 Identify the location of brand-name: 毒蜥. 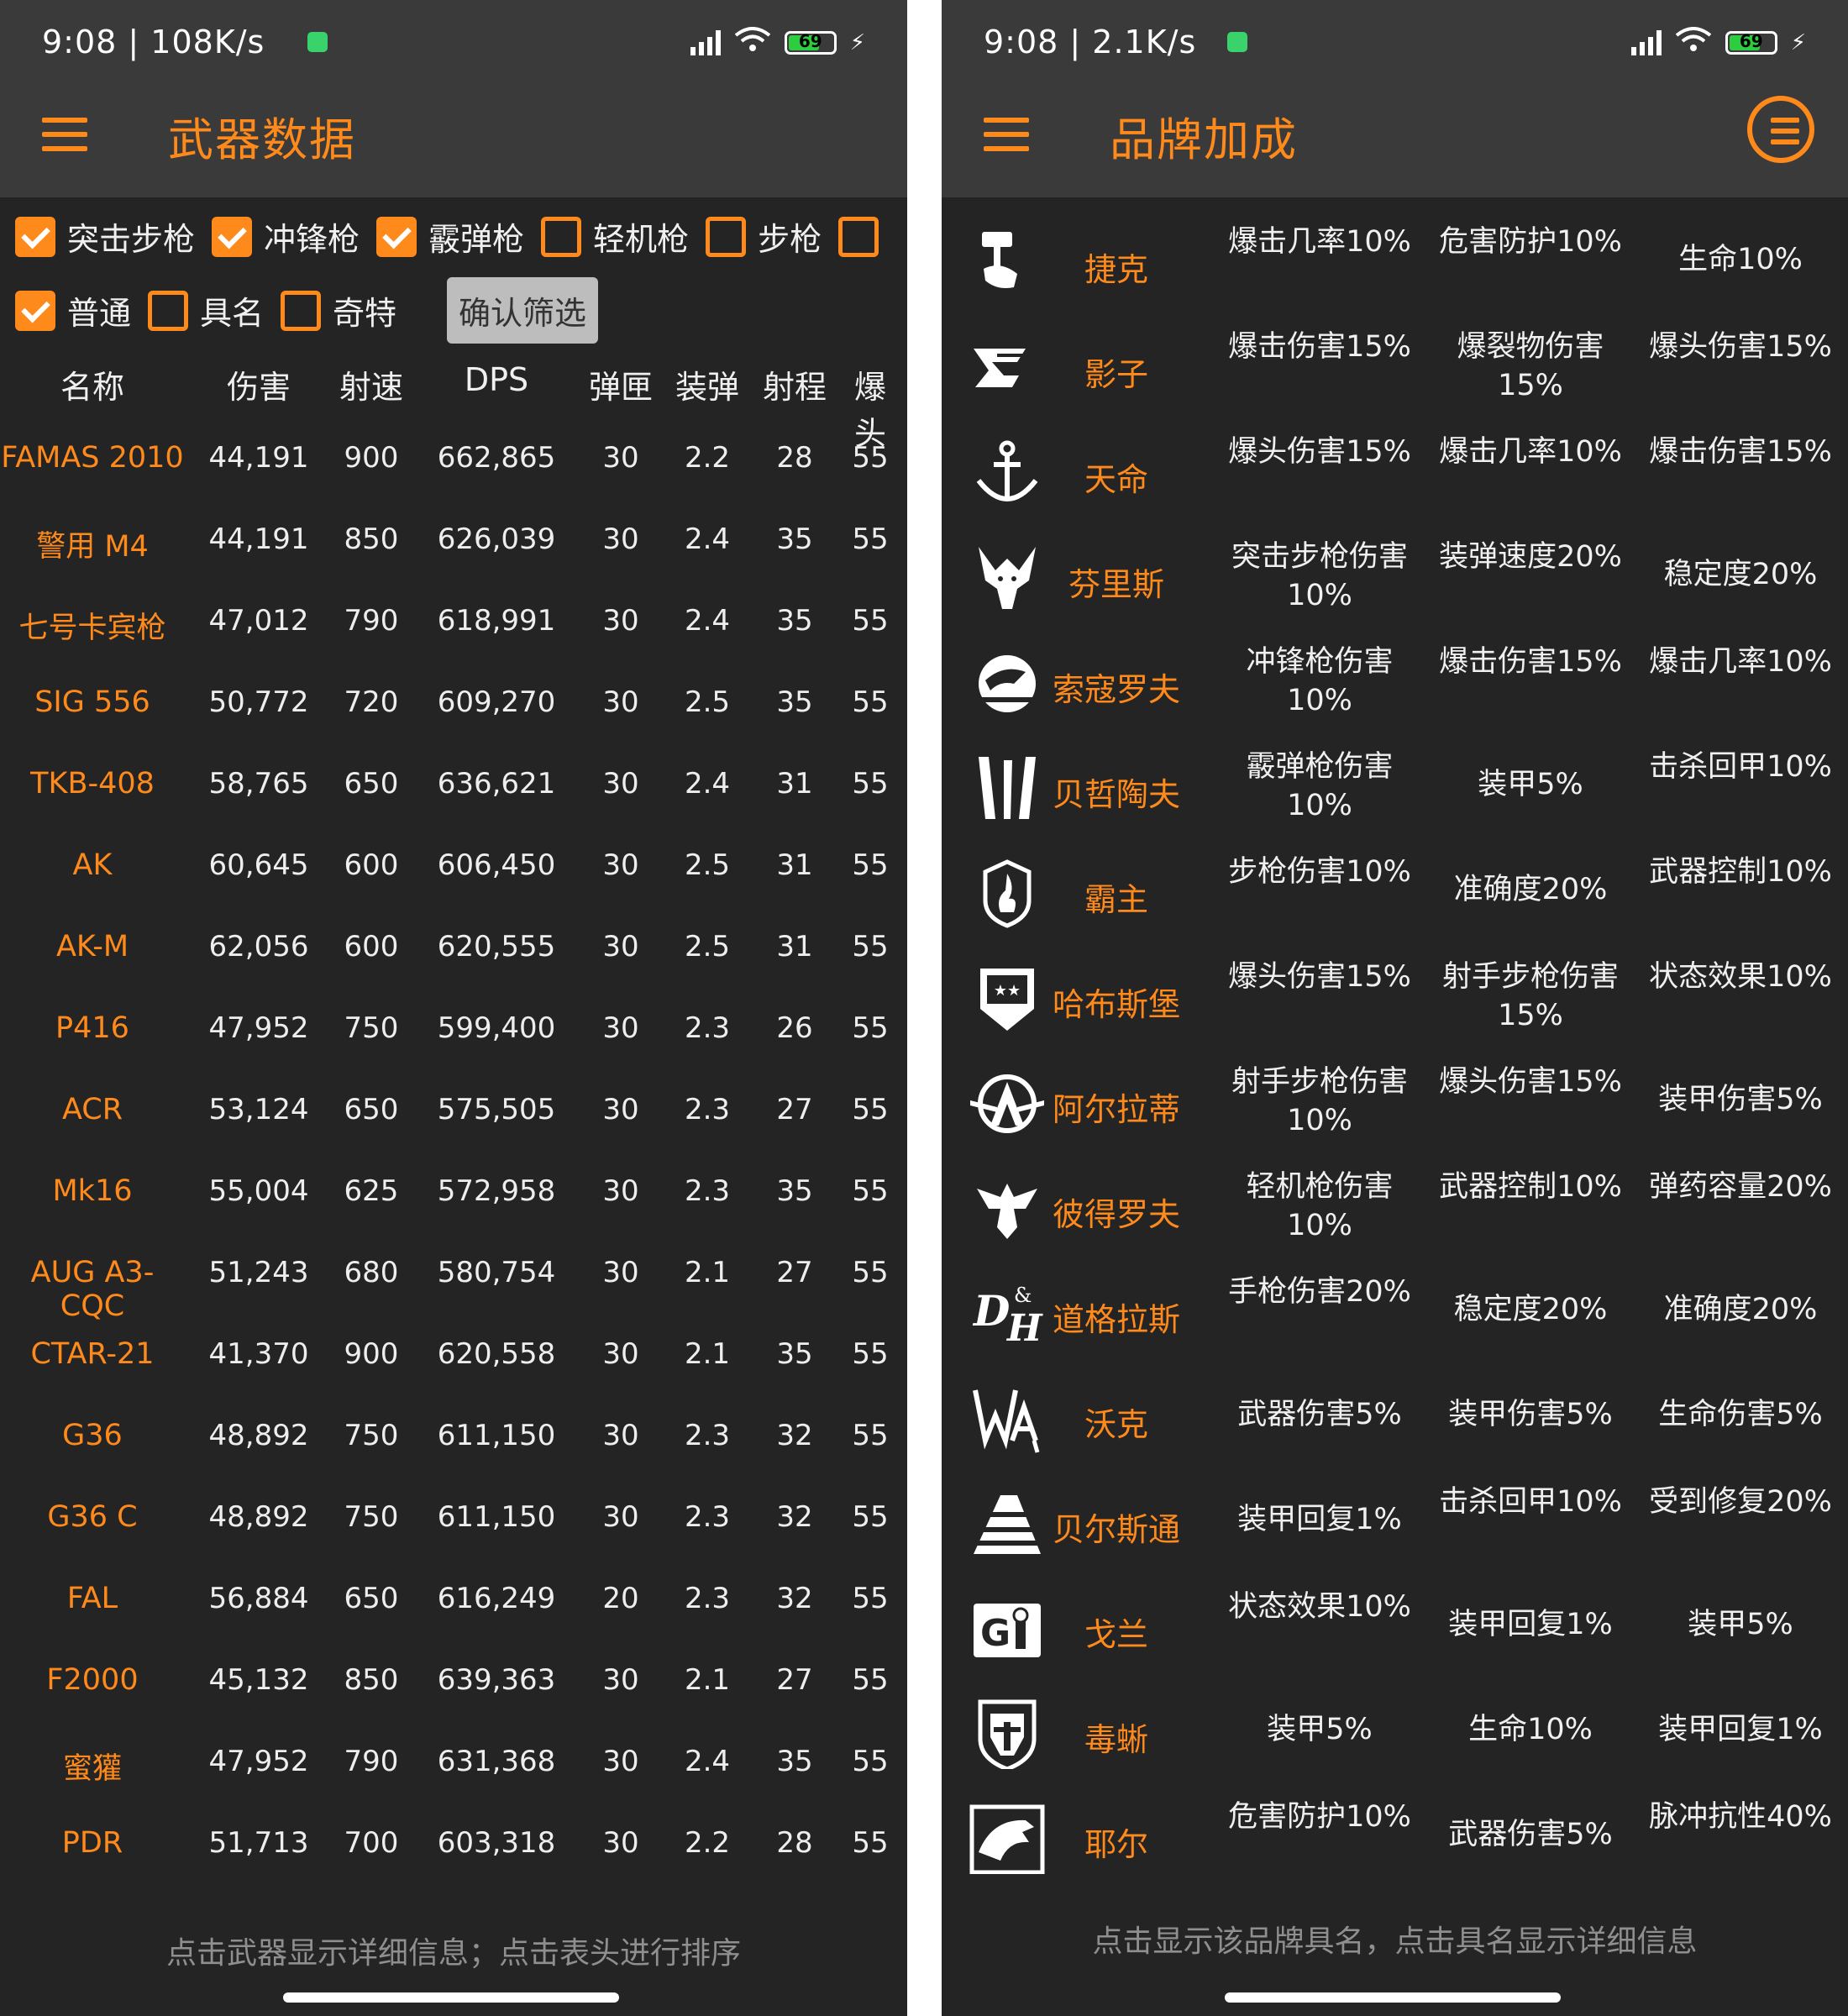
(1116, 1737).